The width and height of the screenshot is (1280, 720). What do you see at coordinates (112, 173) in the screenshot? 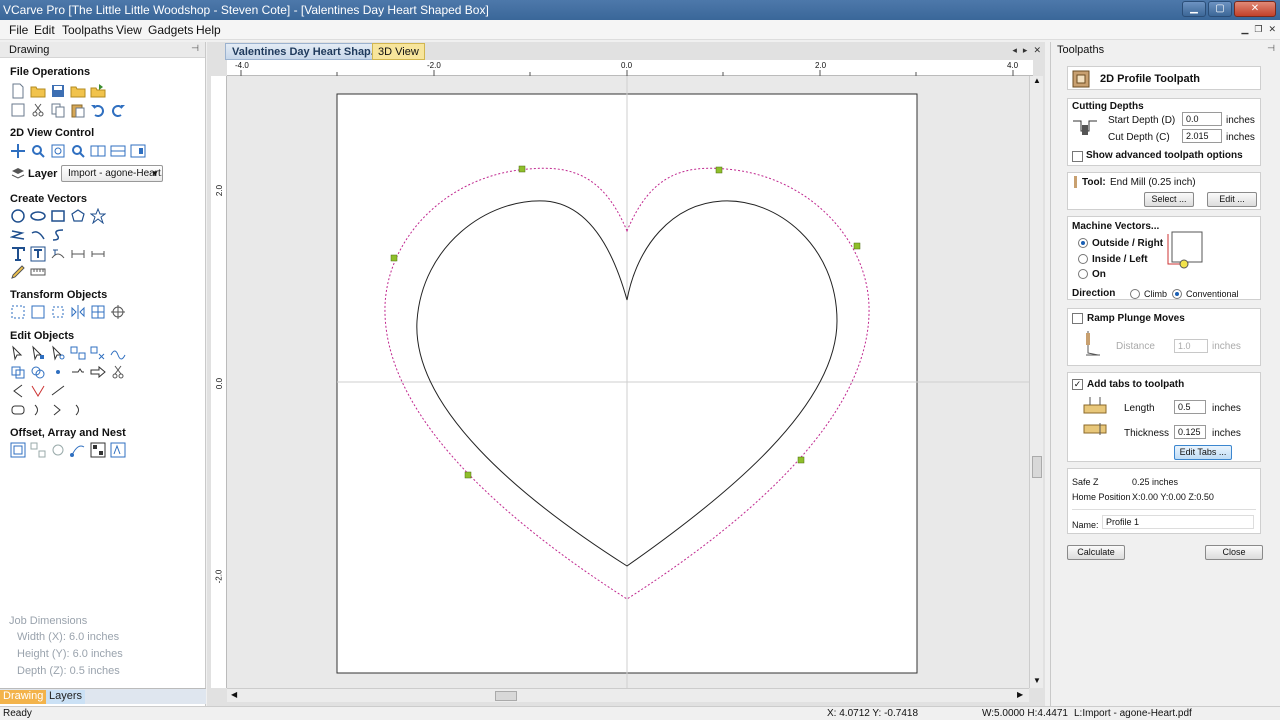
I see `layer-dropdown: Import - agone-Heart. ▼` at bounding box center [112, 173].